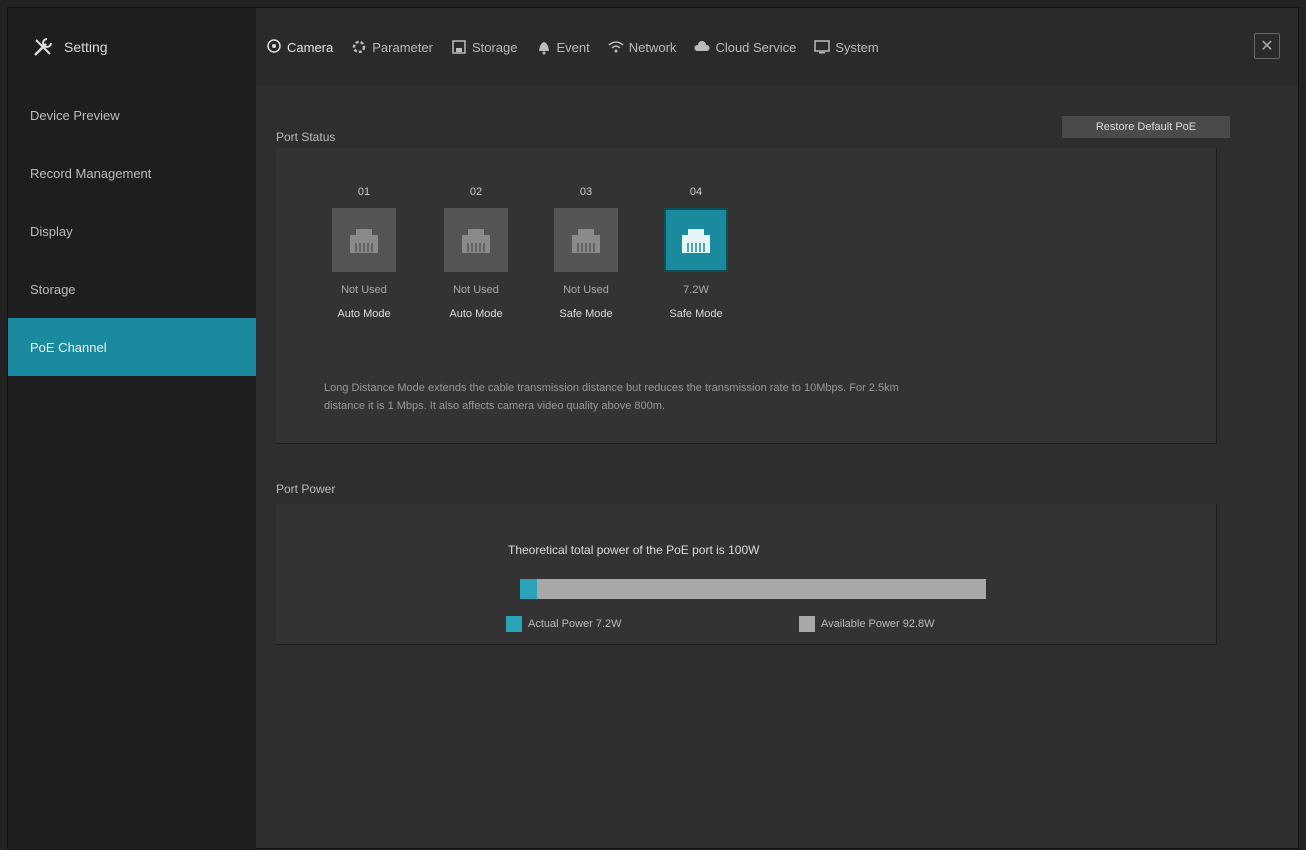 This screenshot has width=1306, height=850. I want to click on port-03: 03 Not Used Safe Mode, so click(586, 253).